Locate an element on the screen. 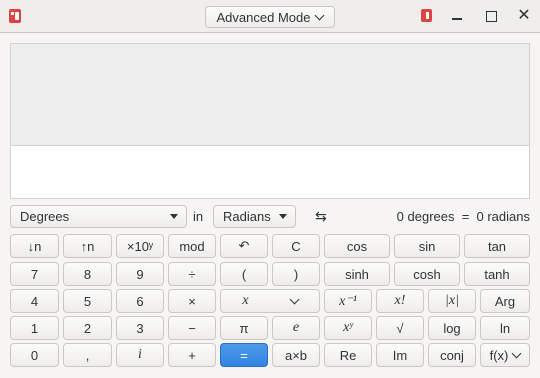  imaginary-button: i is located at coordinates (140, 355).